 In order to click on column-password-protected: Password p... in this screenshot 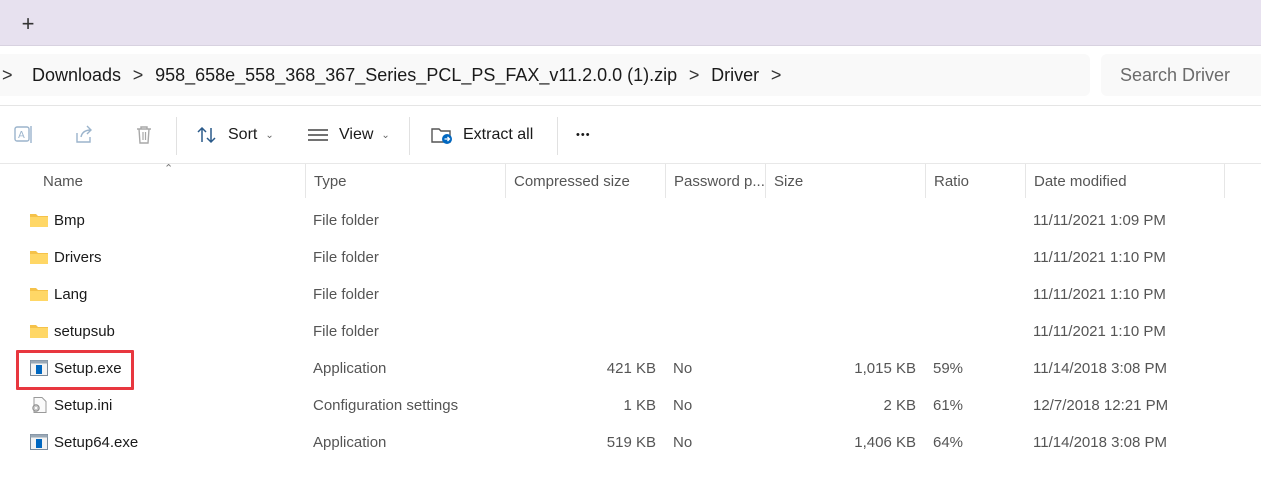, I will do `click(715, 181)`.